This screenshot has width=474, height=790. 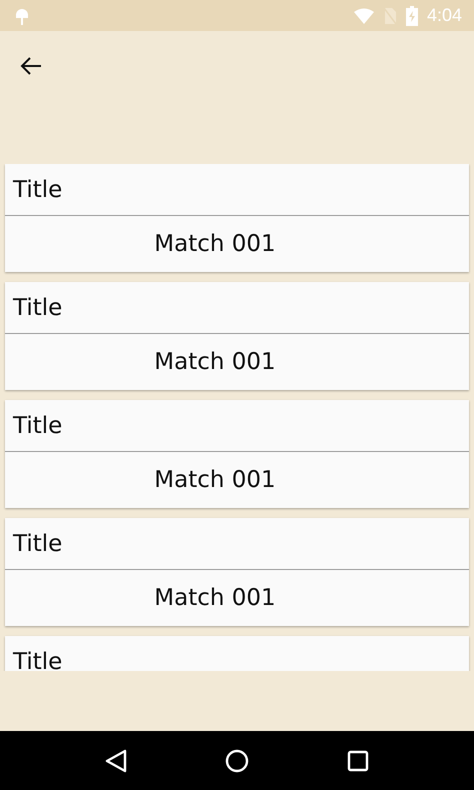 I want to click on recent-apps-icon, so click(x=358, y=761).